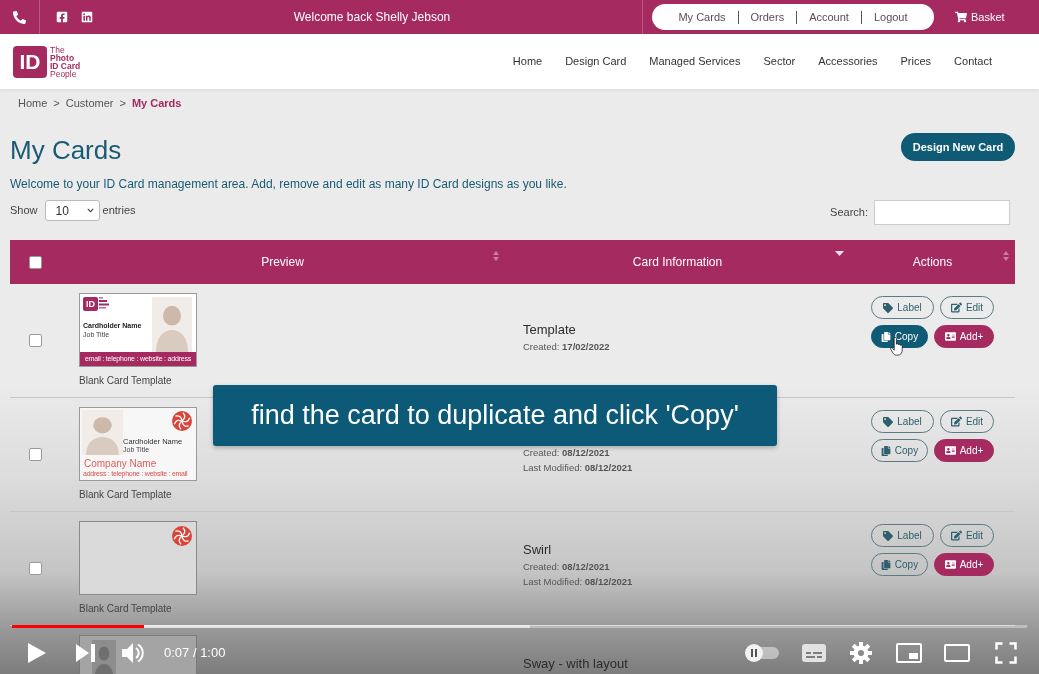 Image resolution: width=1039 pixels, height=674 pixels. Describe the element at coordinates (973, 61) in the screenshot. I see `nav-link: Contact` at that location.